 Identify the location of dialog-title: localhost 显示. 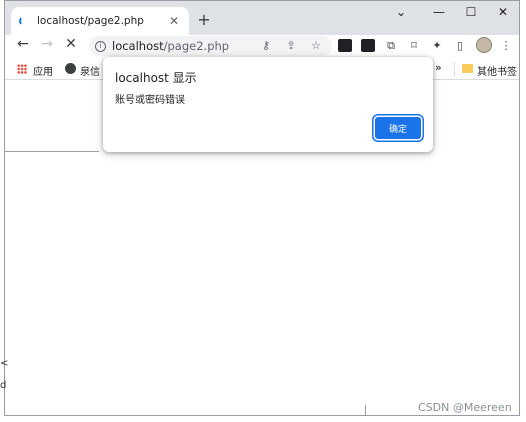
(156, 78).